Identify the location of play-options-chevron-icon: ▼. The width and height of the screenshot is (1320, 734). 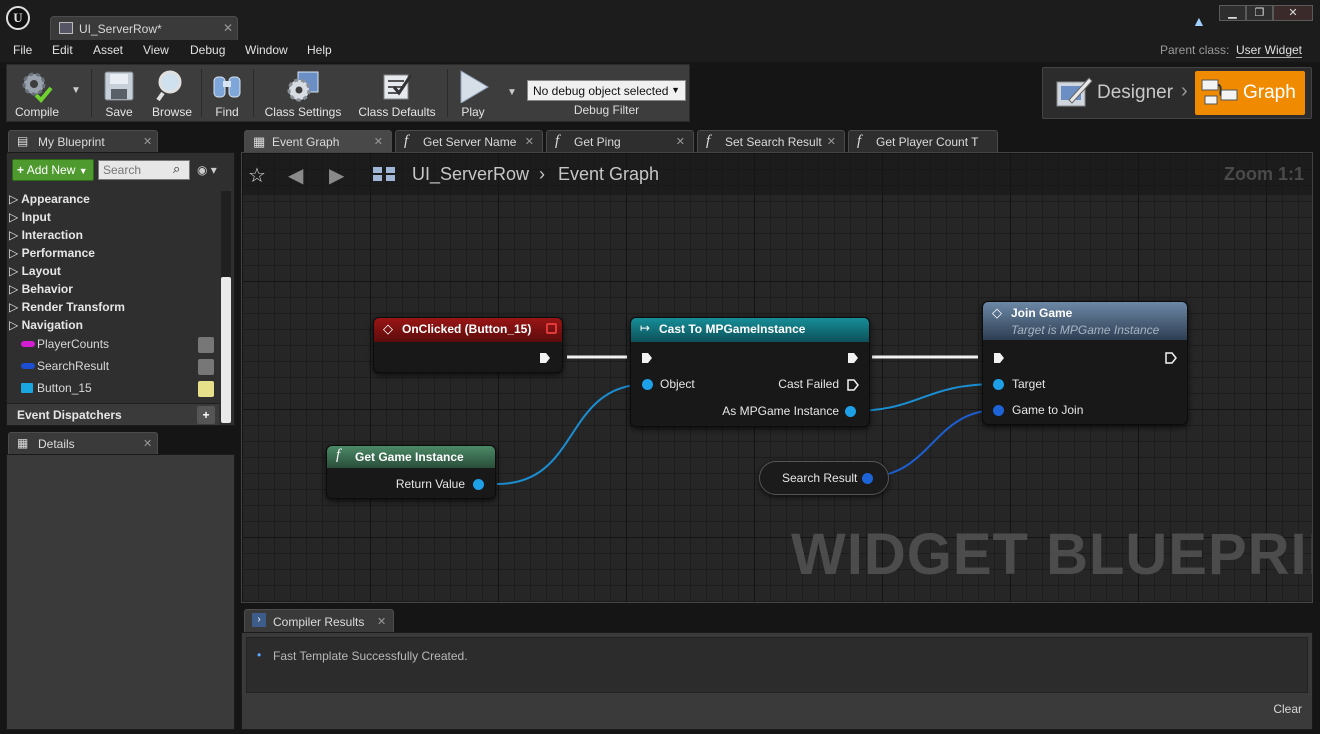
(512, 92).